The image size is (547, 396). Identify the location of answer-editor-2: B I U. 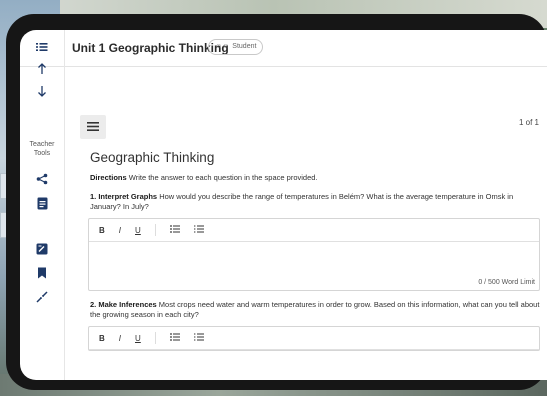
(314, 338).